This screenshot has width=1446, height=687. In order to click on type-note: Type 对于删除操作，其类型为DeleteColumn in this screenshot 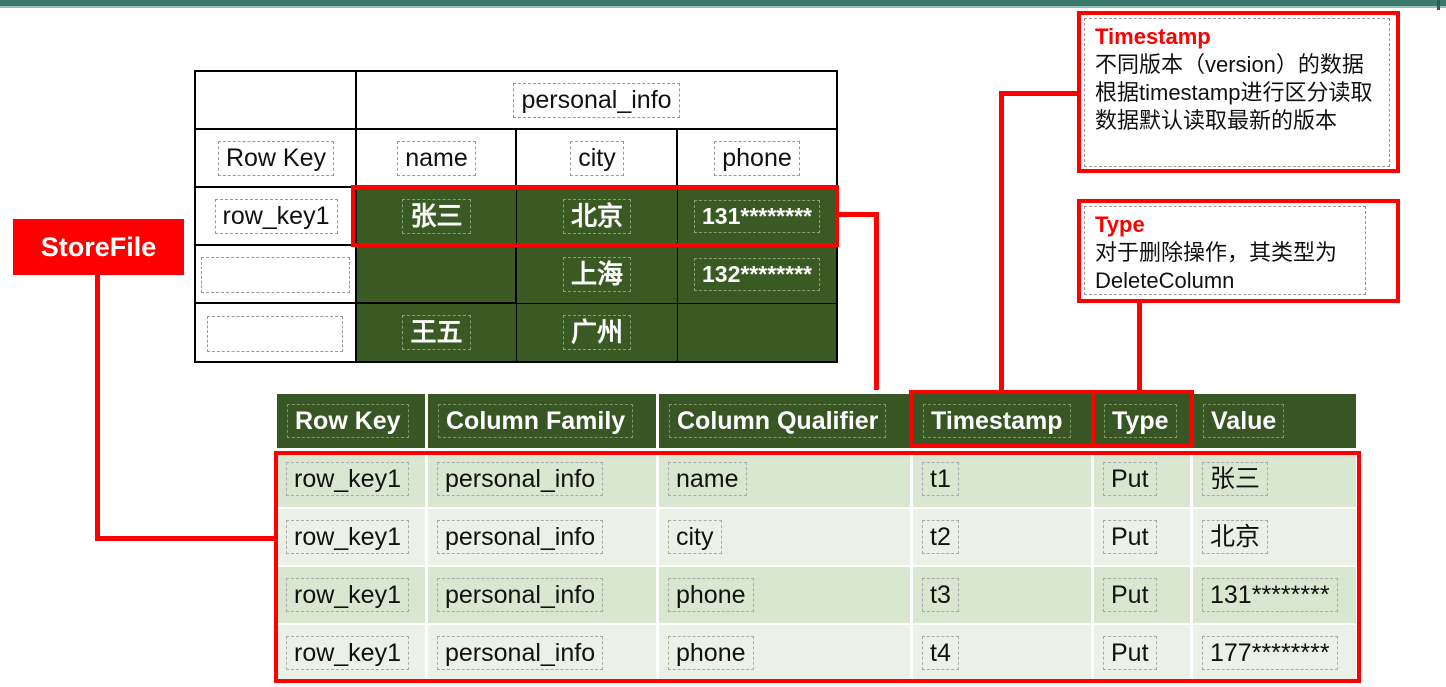, I will do `click(1225, 250)`.